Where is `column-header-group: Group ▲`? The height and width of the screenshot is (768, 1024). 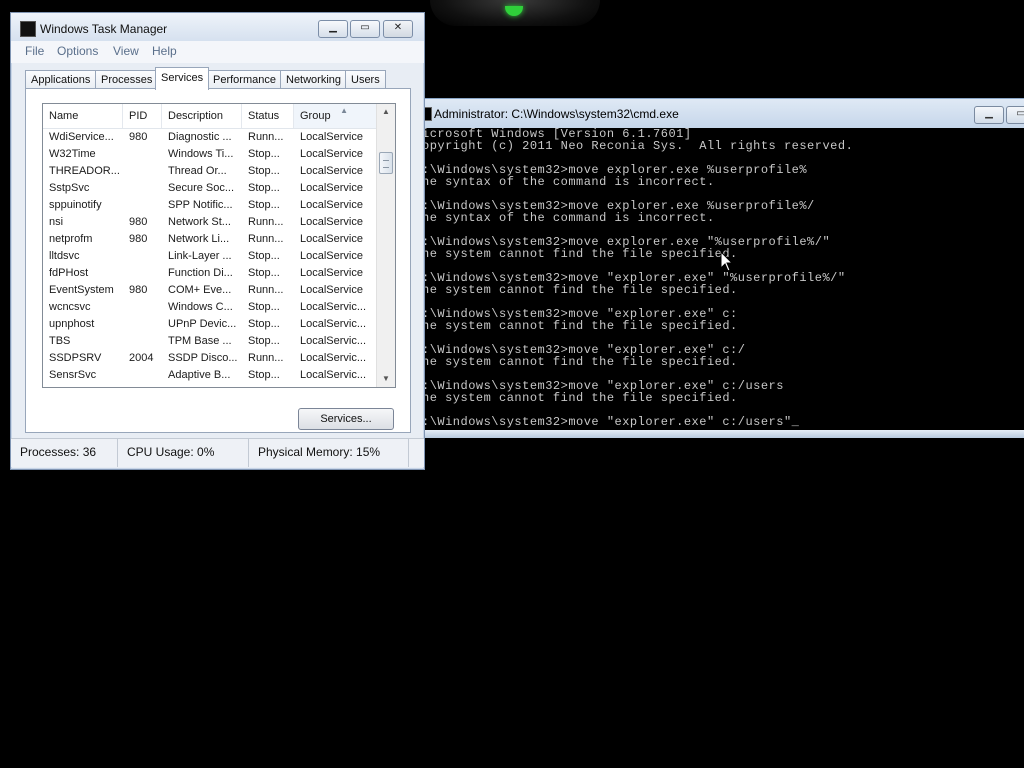 column-header-group: Group ▲ is located at coordinates (335, 116).